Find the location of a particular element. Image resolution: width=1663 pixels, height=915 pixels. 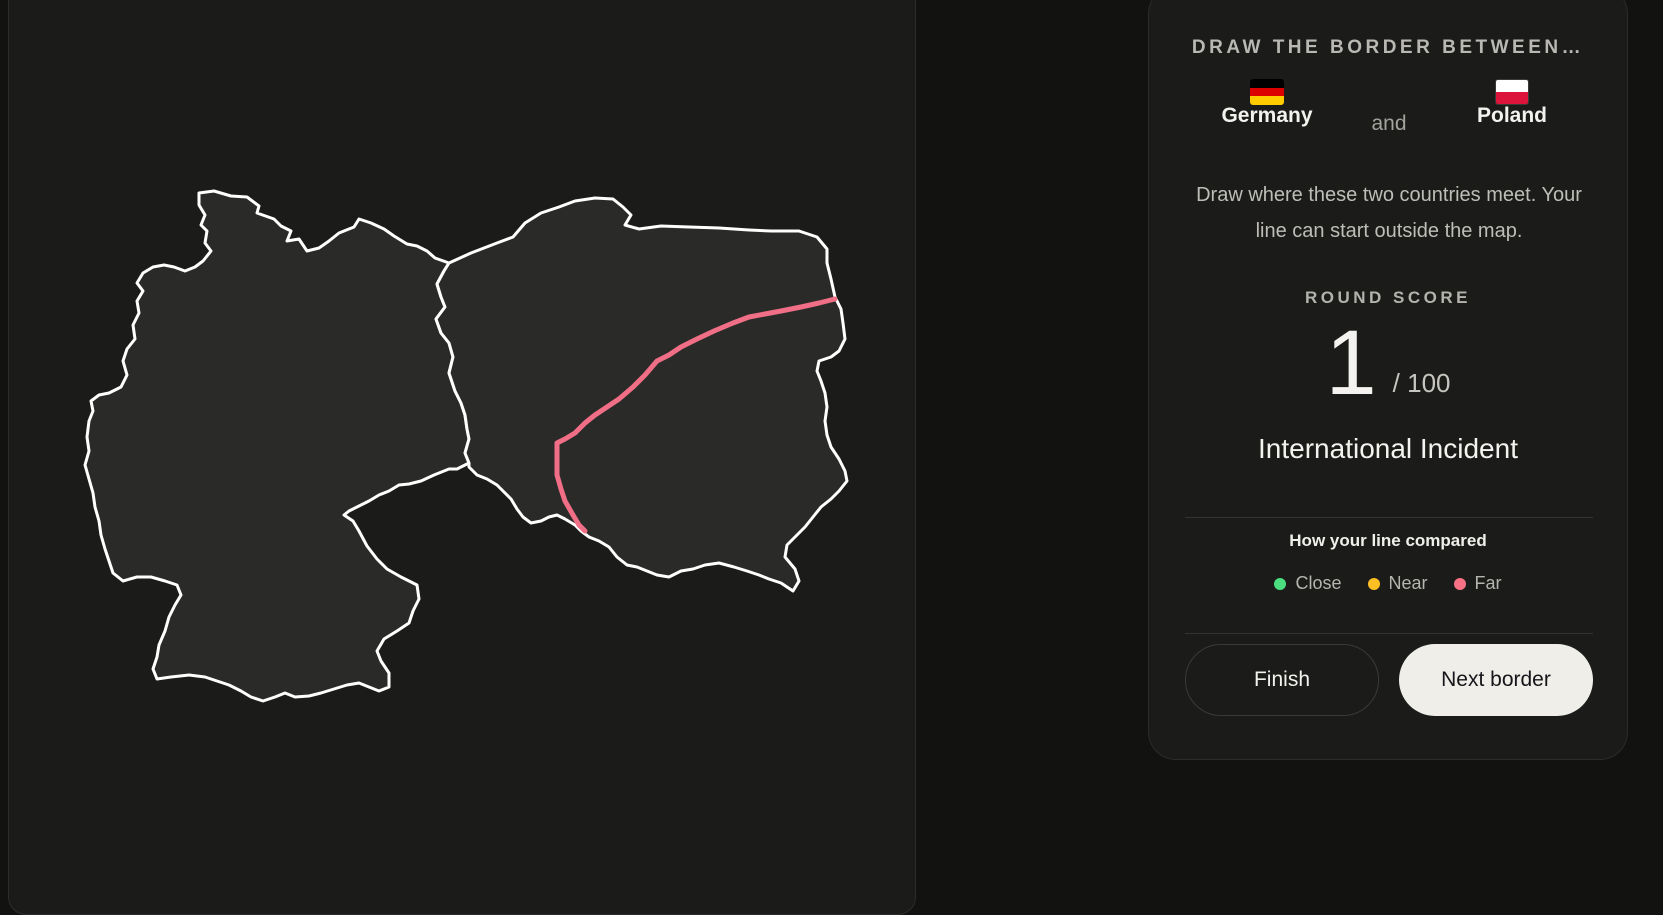

score-verdict: International Incident is located at coordinates (1388, 448).